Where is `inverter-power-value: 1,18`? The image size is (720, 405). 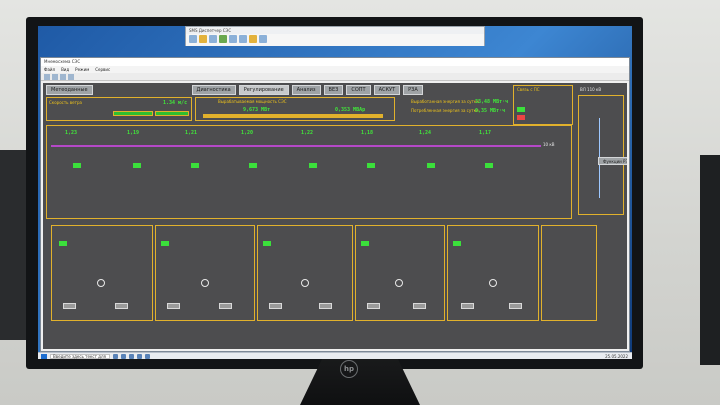 inverter-power-value: 1,18 is located at coordinates (367, 133).